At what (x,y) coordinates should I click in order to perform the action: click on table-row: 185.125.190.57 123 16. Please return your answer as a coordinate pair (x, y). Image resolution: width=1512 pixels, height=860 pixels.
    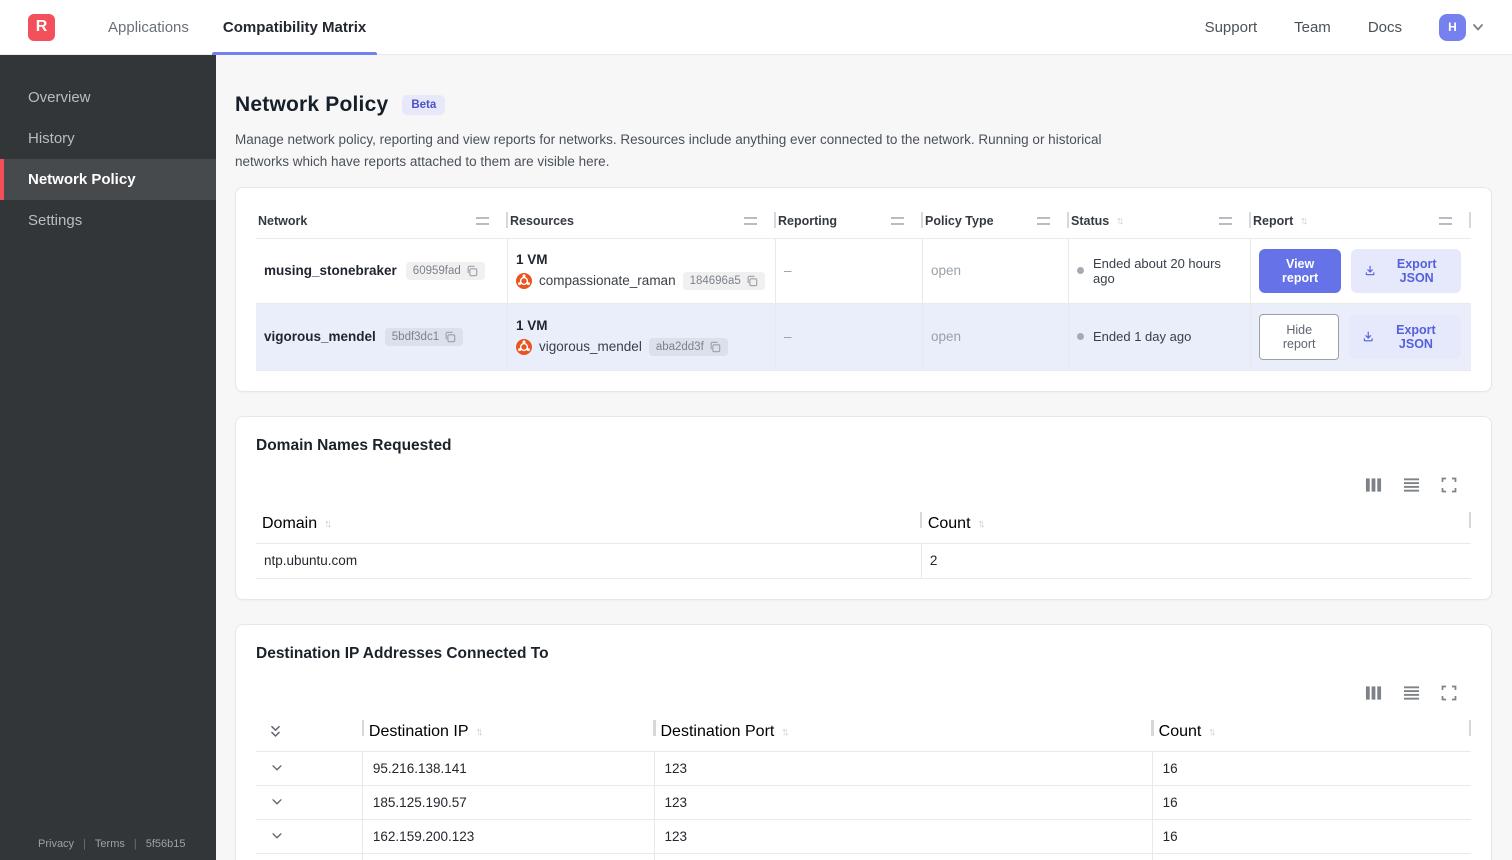
    Looking at the image, I should click on (863, 801).